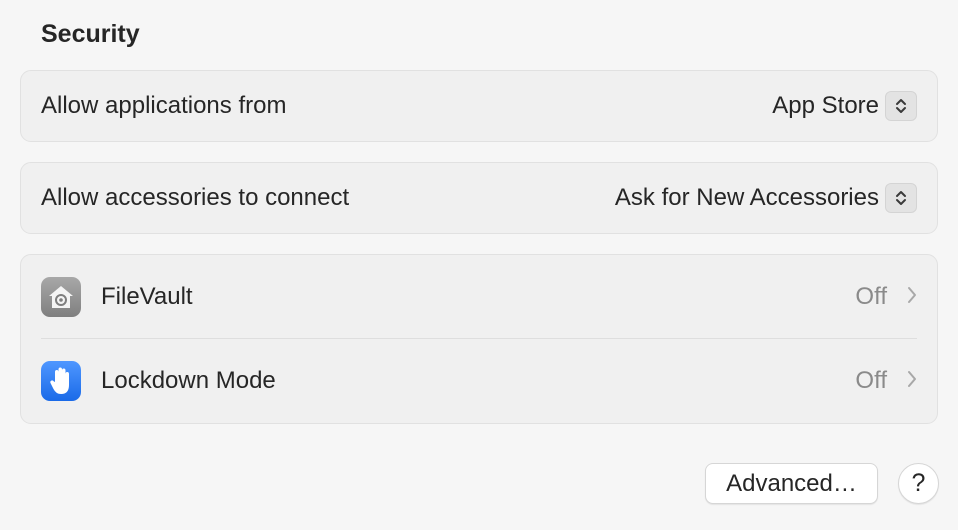 The height and width of the screenshot is (530, 958). I want to click on filevault-icon, so click(61, 297).